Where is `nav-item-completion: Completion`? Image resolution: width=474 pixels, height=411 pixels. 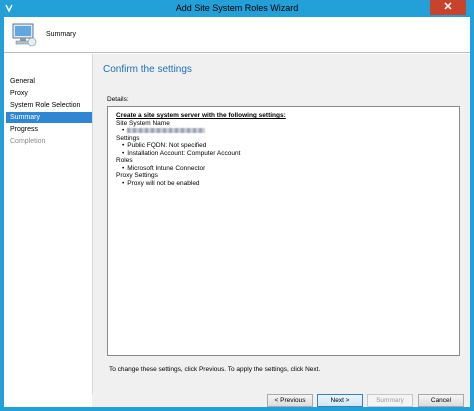
nav-item-completion: Completion is located at coordinates (28, 141).